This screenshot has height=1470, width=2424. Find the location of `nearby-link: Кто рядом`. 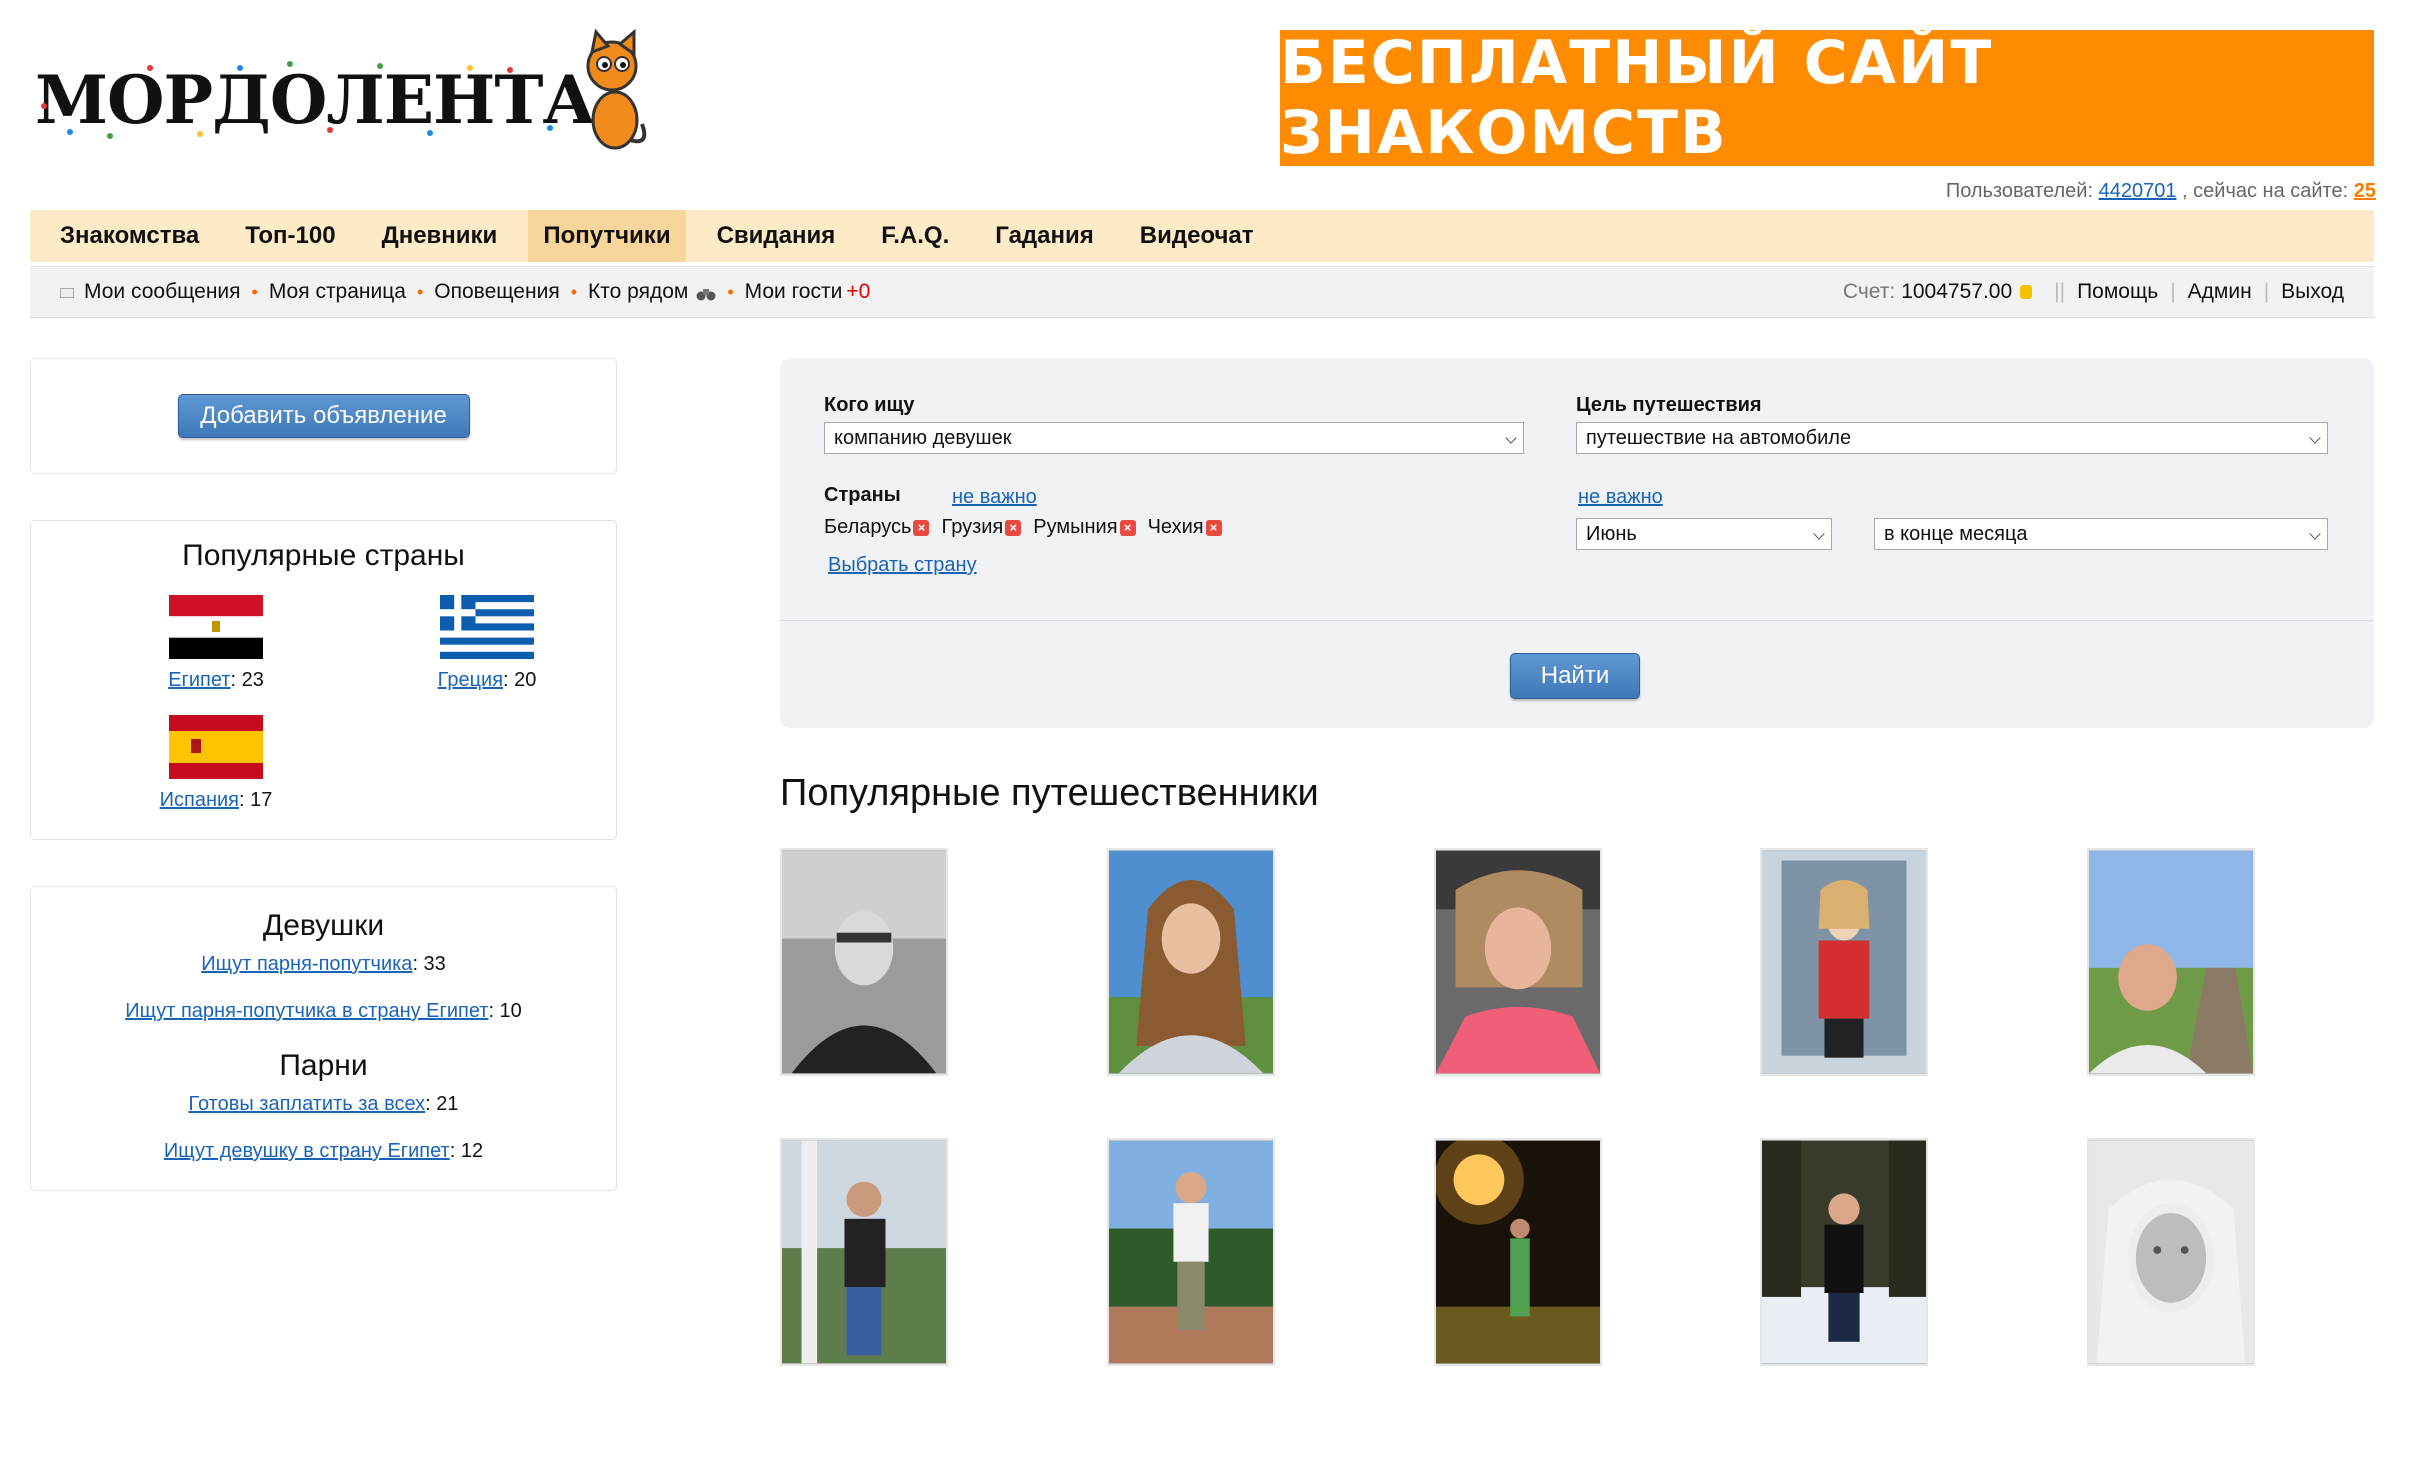

nearby-link: Кто рядом is located at coordinates (638, 292).